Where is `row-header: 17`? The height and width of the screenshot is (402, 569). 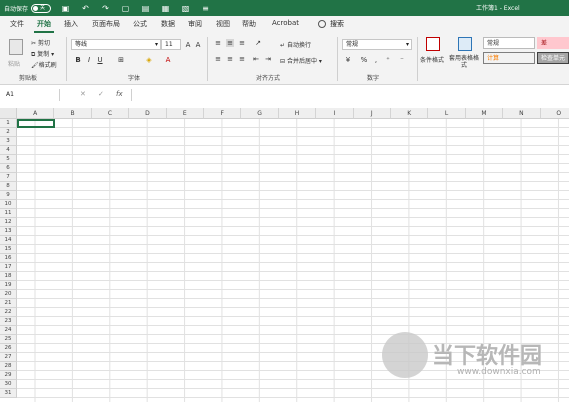 row-header: 17 is located at coordinates (8, 267).